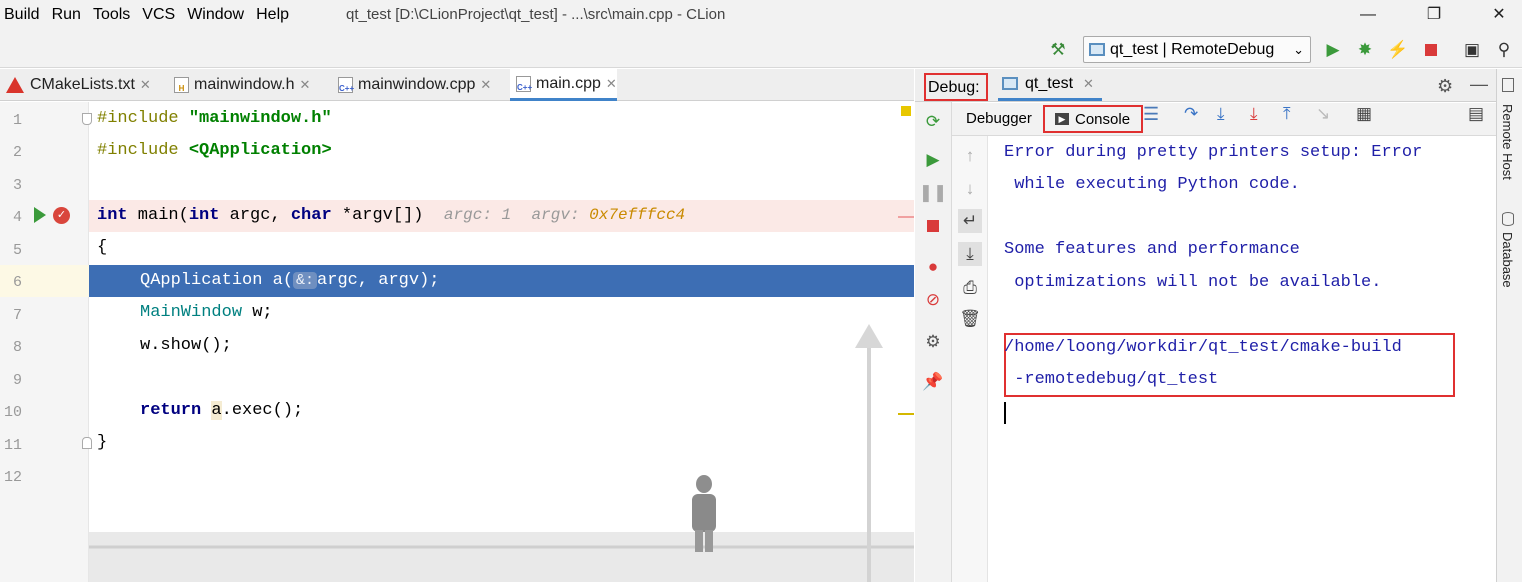 This screenshot has height=582, width=1522. What do you see at coordinates (417, 84) in the screenshot?
I see `tab-label: mainwindow.cpp` at bounding box center [417, 84].